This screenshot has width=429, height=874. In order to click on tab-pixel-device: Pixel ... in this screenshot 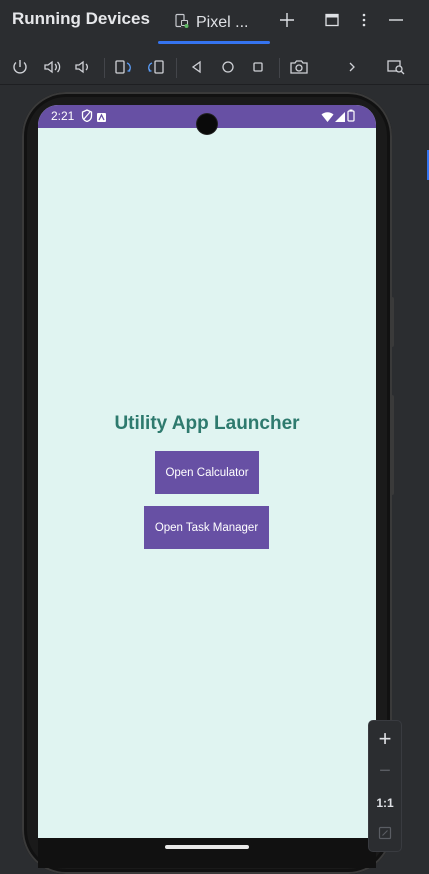, I will do `click(211, 23)`.